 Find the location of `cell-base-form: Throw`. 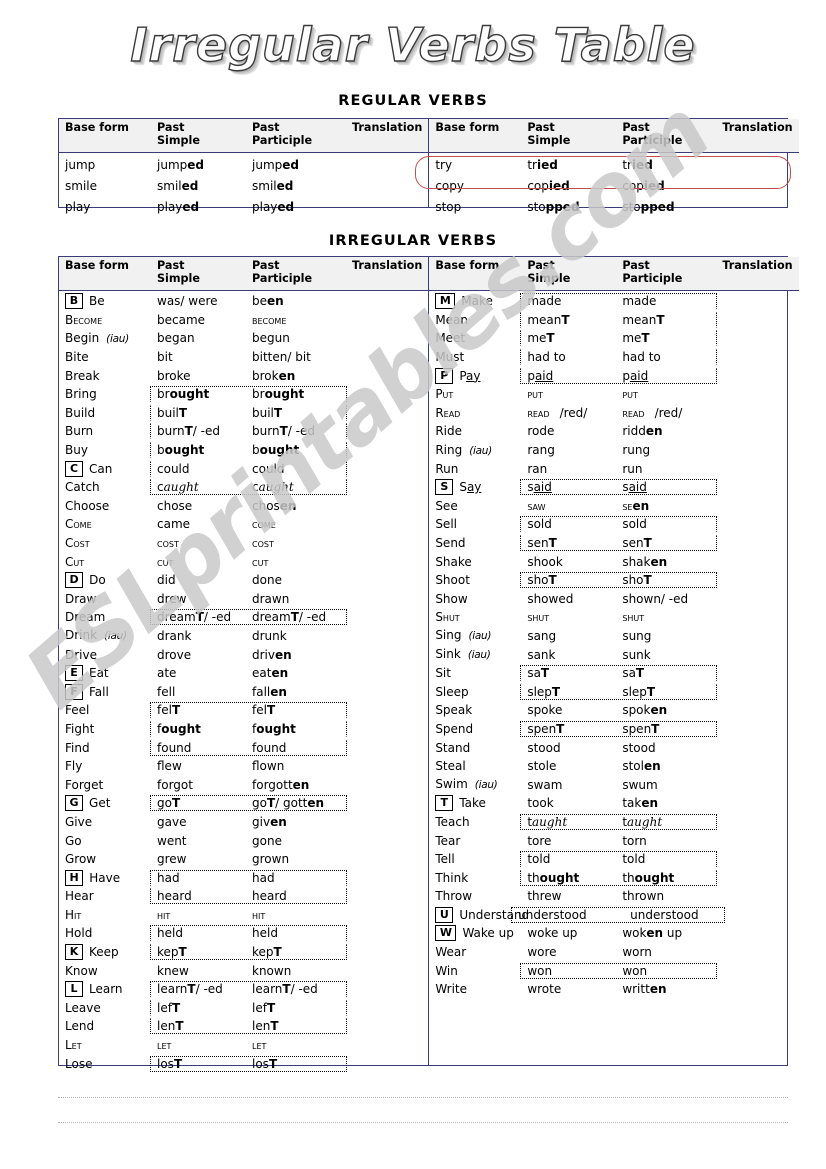

cell-base-form: Throw is located at coordinates (475, 896).